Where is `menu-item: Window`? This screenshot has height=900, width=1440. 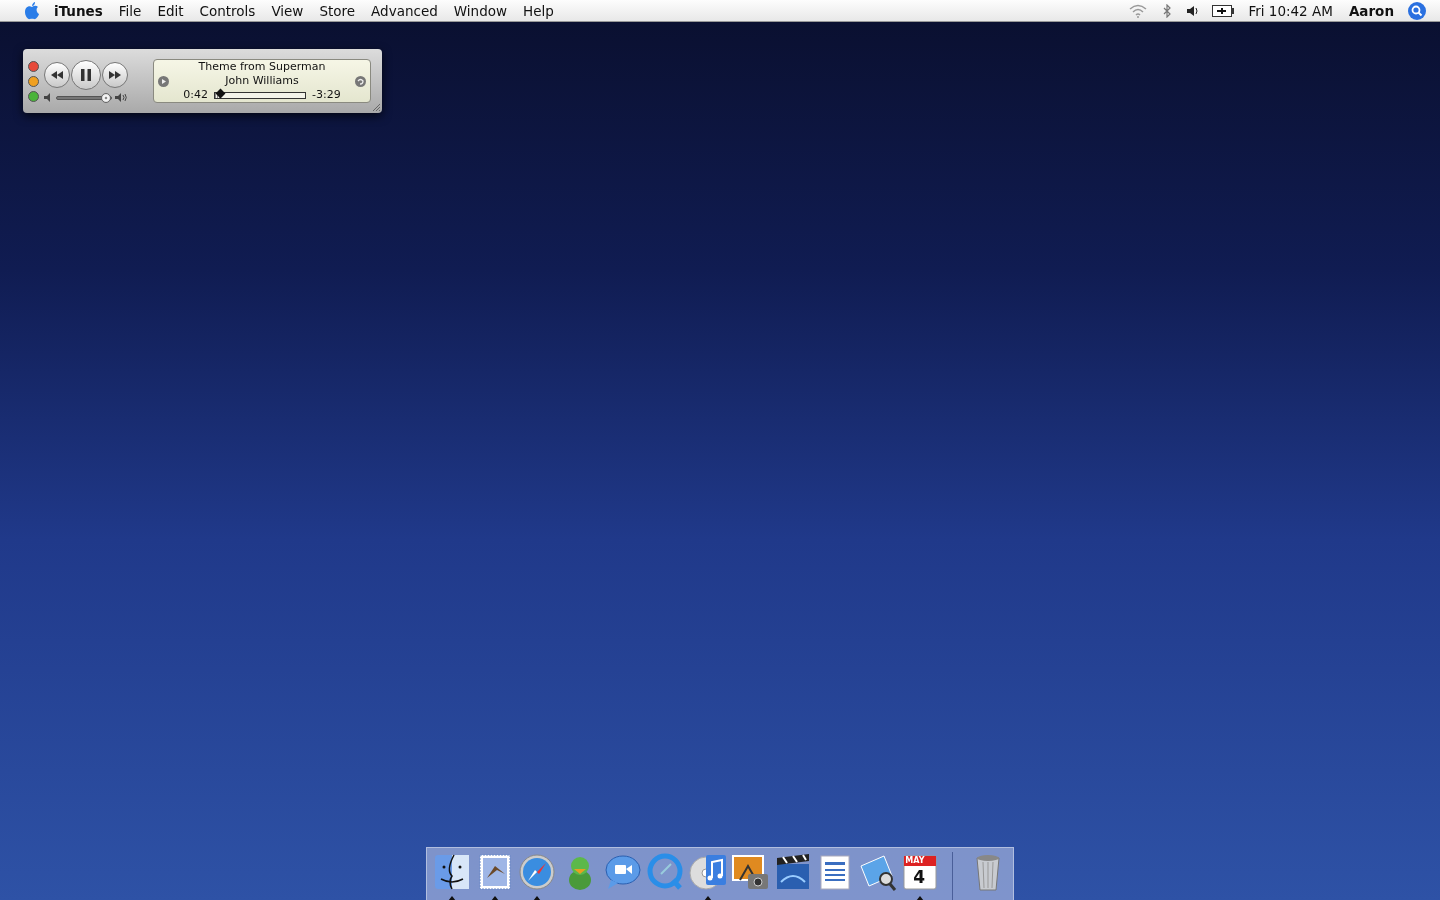 menu-item: Window is located at coordinates (480, 10).